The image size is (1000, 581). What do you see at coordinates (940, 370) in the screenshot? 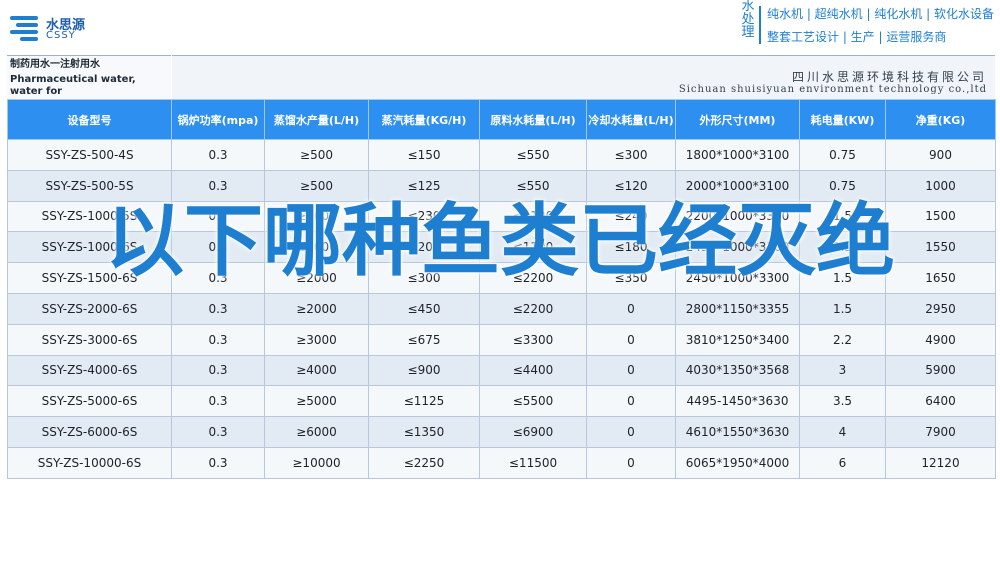
I see `table-cell: 5900` at bounding box center [940, 370].